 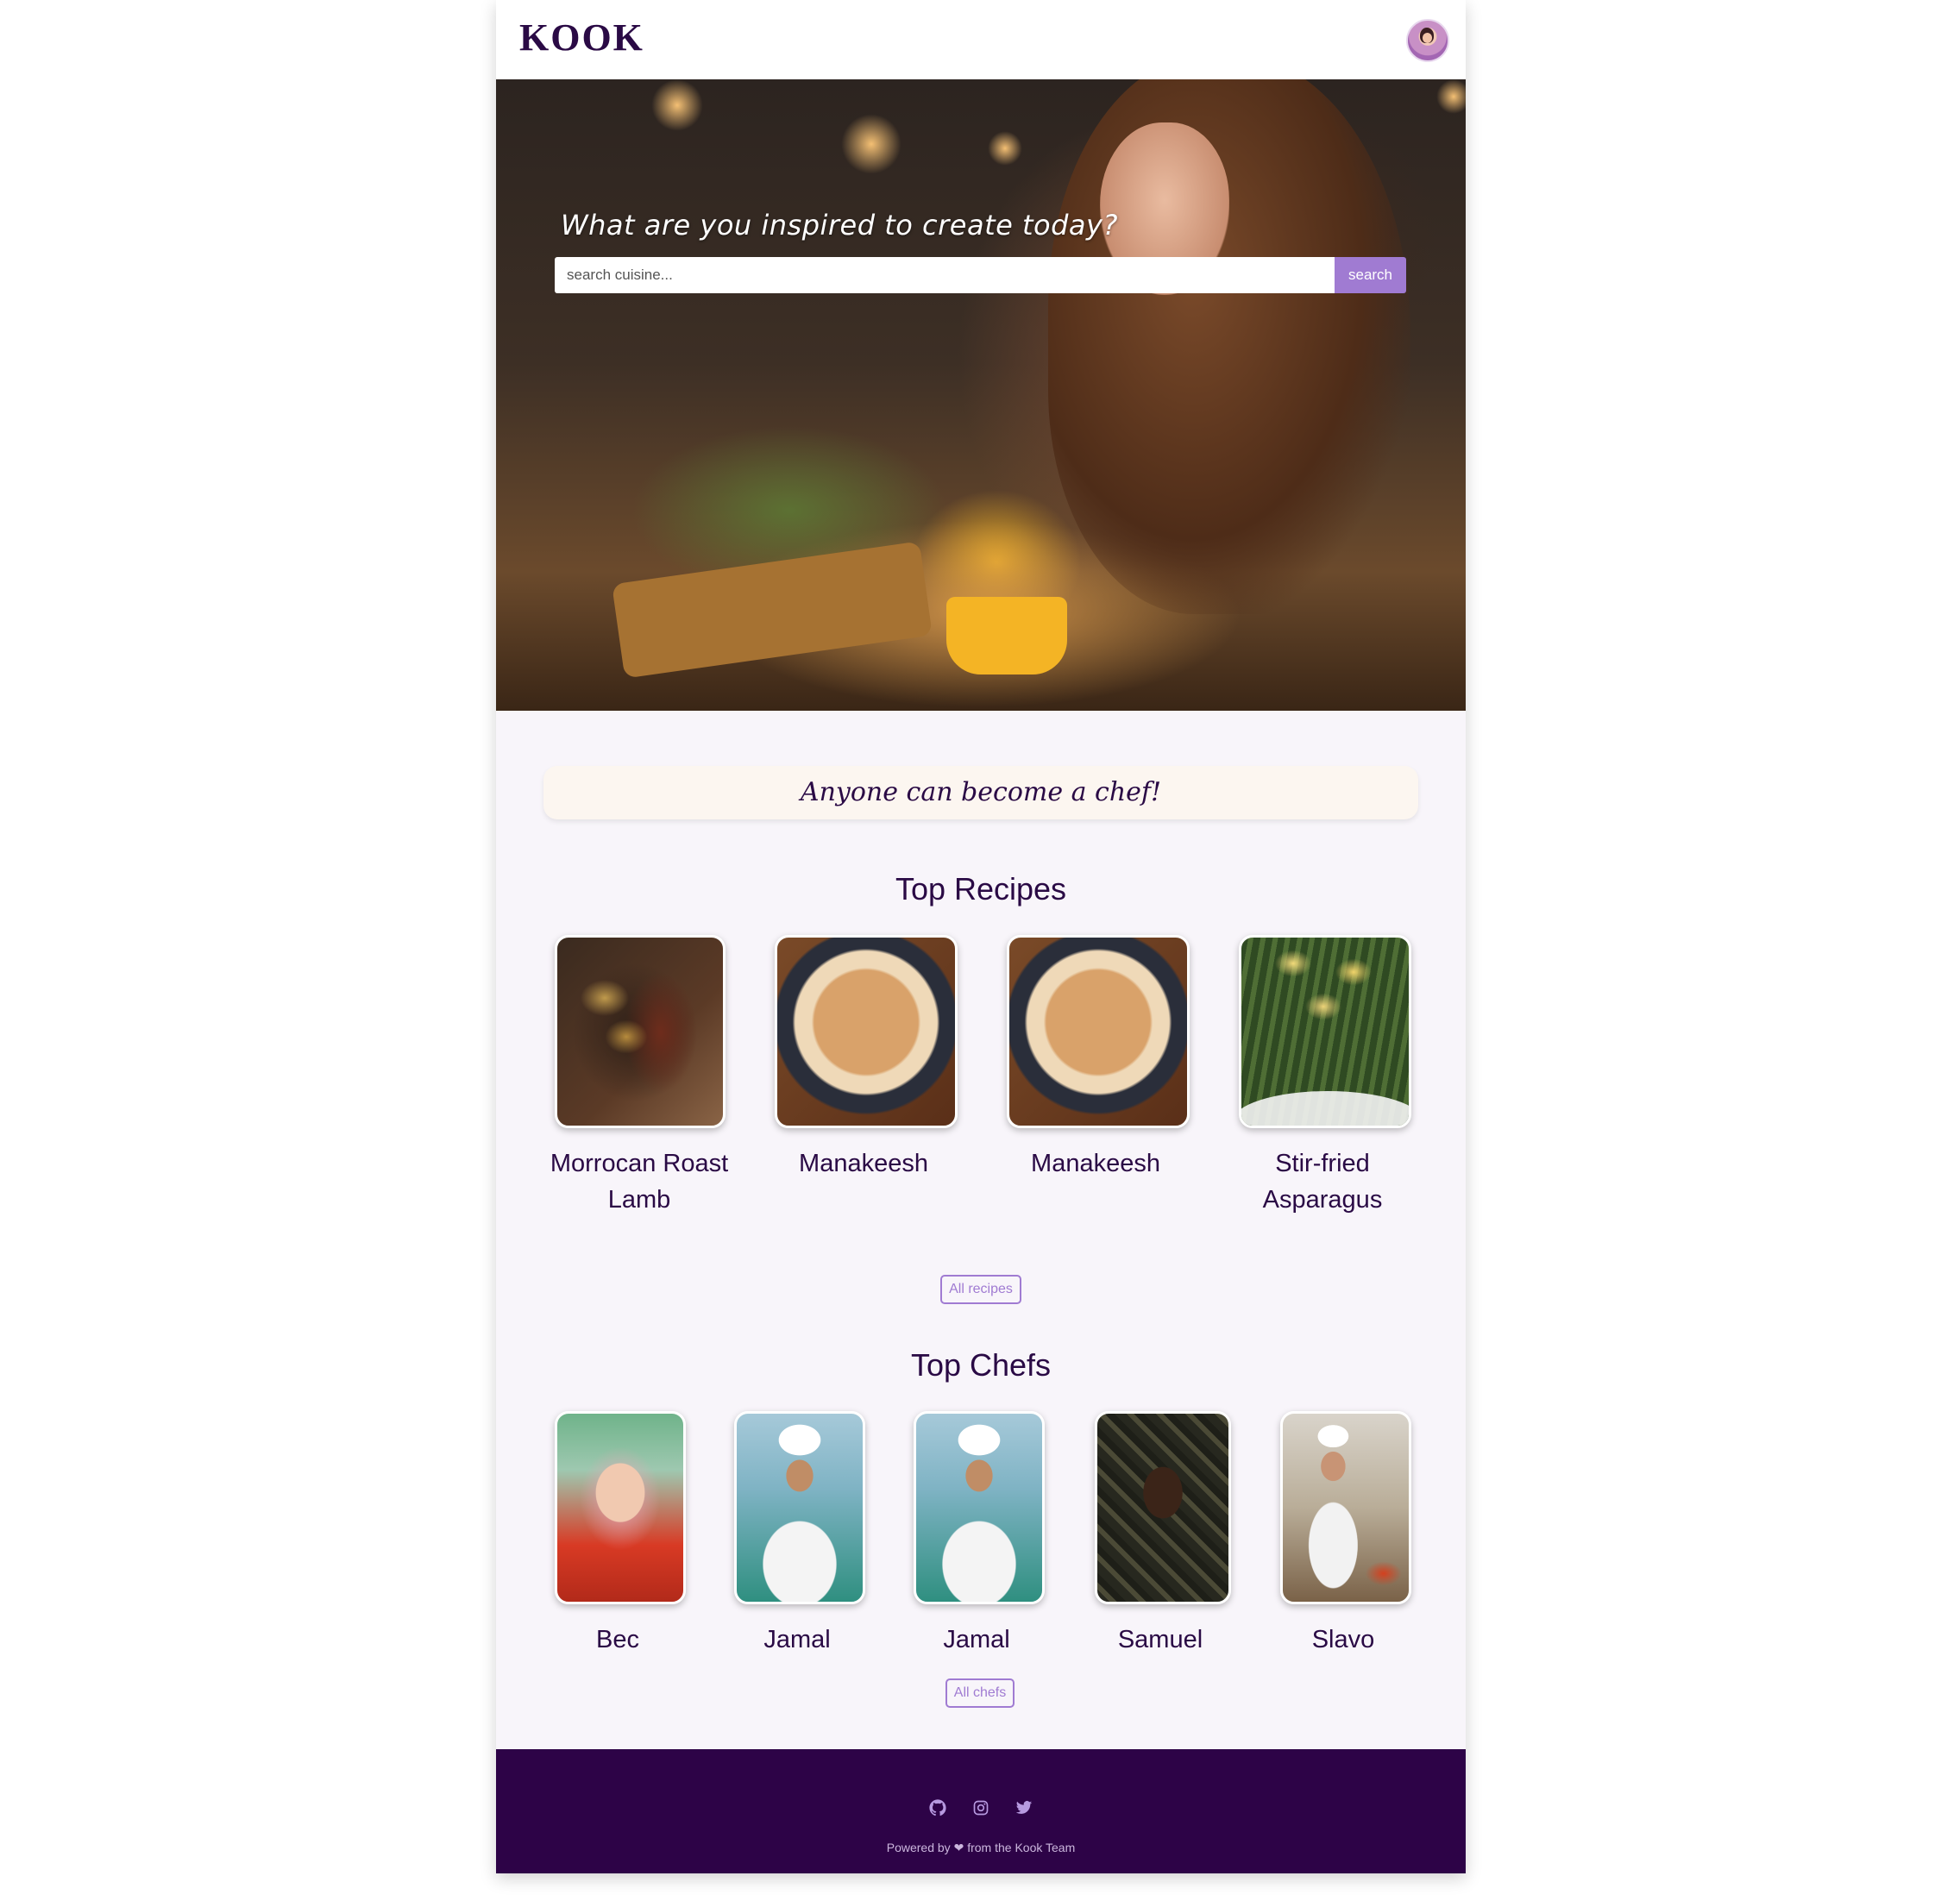 What do you see at coordinates (1229, 346) in the screenshot?
I see `hero-person` at bounding box center [1229, 346].